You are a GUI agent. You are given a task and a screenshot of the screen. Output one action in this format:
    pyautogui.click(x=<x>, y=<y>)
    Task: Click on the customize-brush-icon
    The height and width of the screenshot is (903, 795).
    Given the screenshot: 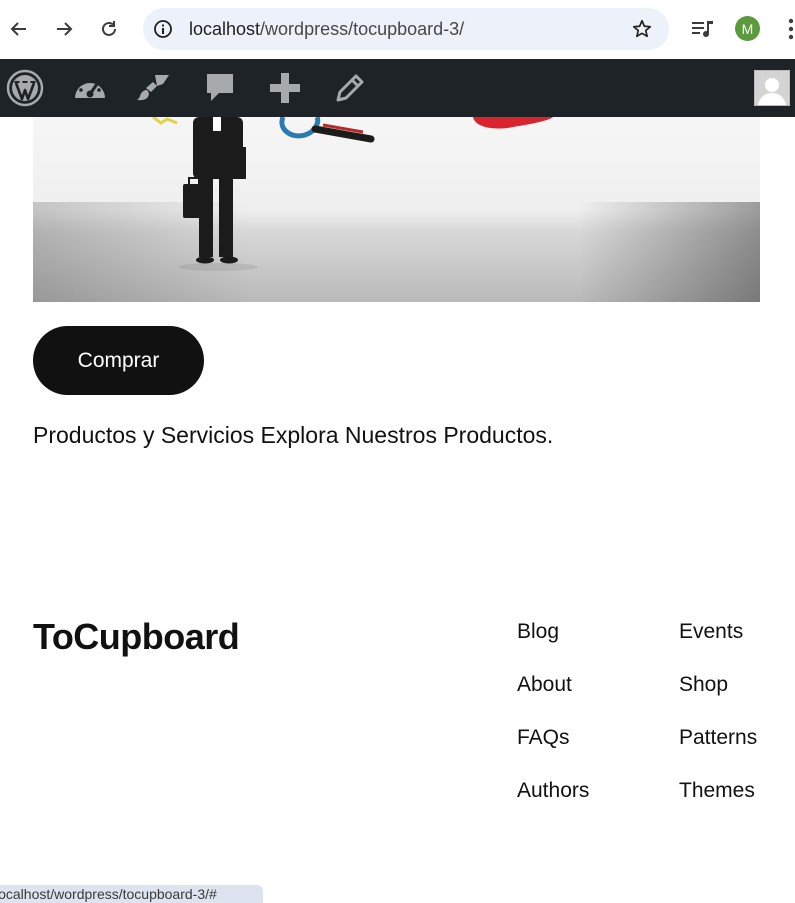 What is the action you would take?
    pyautogui.click(x=154, y=88)
    